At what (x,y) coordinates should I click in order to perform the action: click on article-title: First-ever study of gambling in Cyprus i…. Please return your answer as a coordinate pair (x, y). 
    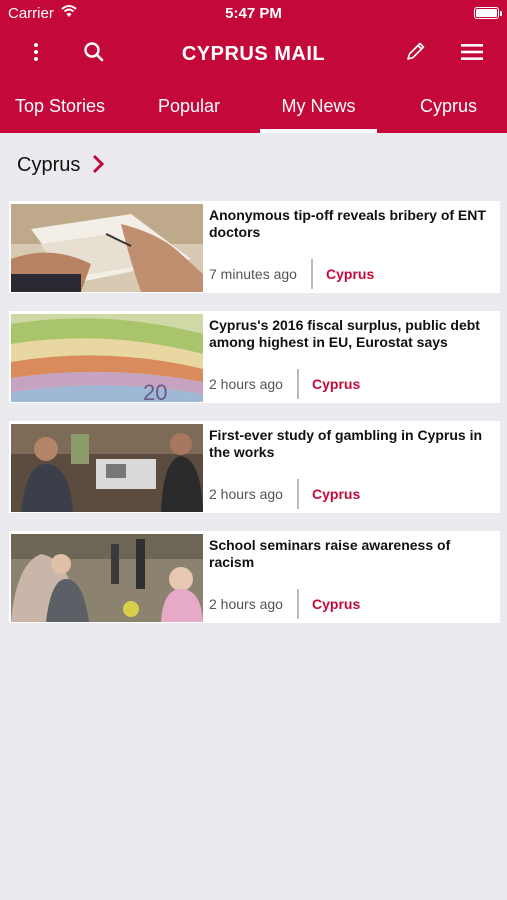
    Looking at the image, I should click on (346, 443).